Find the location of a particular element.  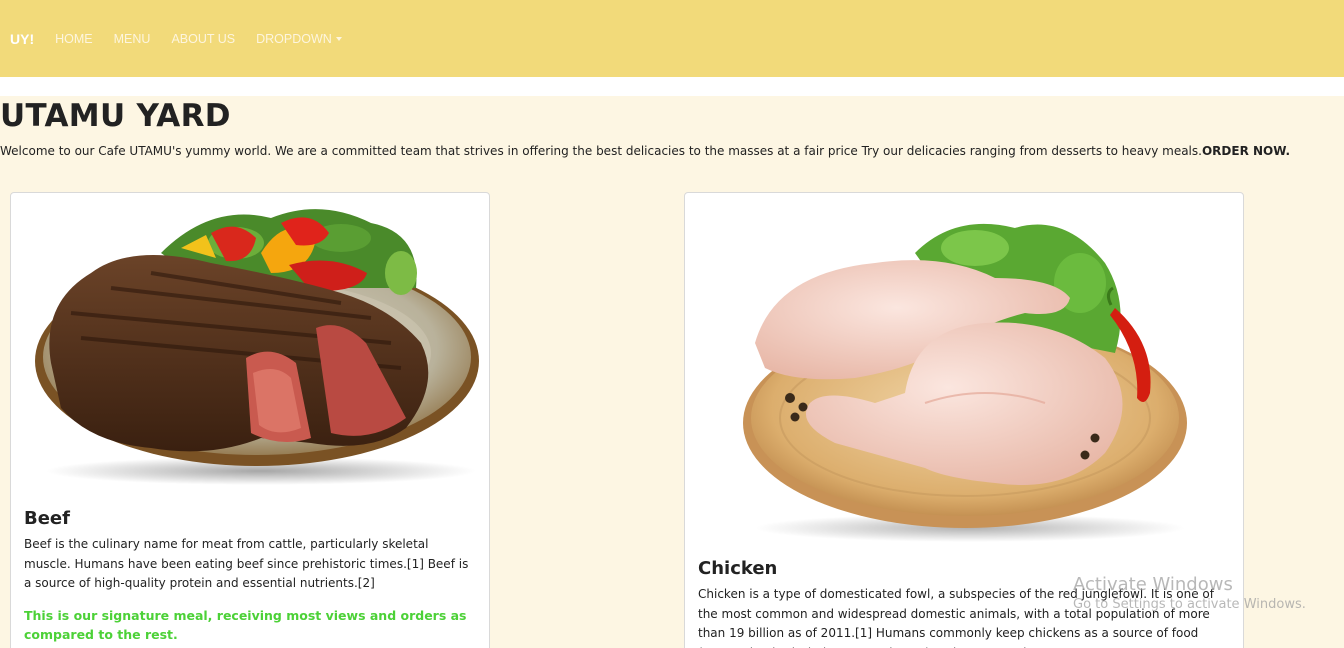

caret-down-icon is located at coordinates (338, 38).